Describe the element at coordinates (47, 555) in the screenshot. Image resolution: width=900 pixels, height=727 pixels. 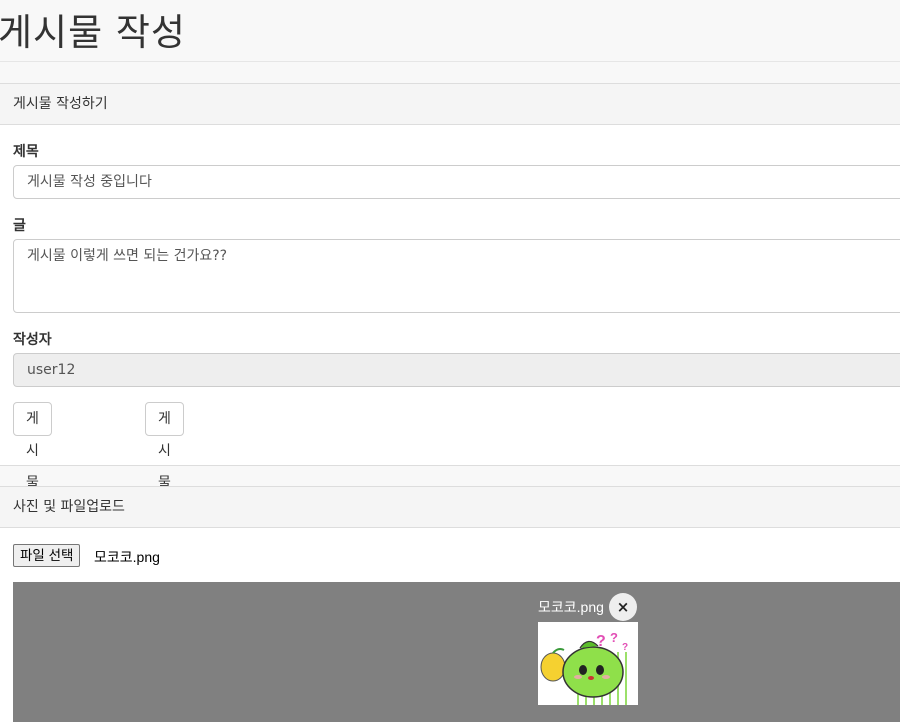
I see `choose-file-button: 파일 선택` at that location.